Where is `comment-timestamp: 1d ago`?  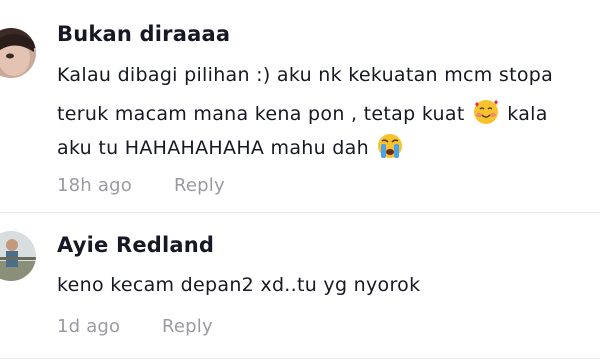 comment-timestamp: 1d ago is located at coordinates (89, 326).